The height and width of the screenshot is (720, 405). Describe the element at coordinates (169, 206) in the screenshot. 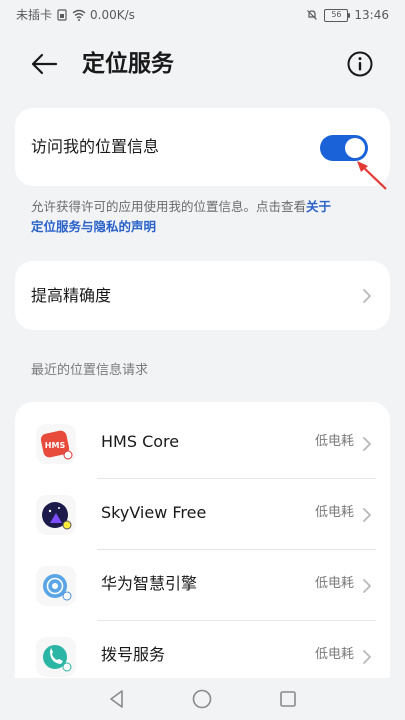

I see `description-text: 允许获得许可的应用使用我的位置信息。点击查看` at that location.